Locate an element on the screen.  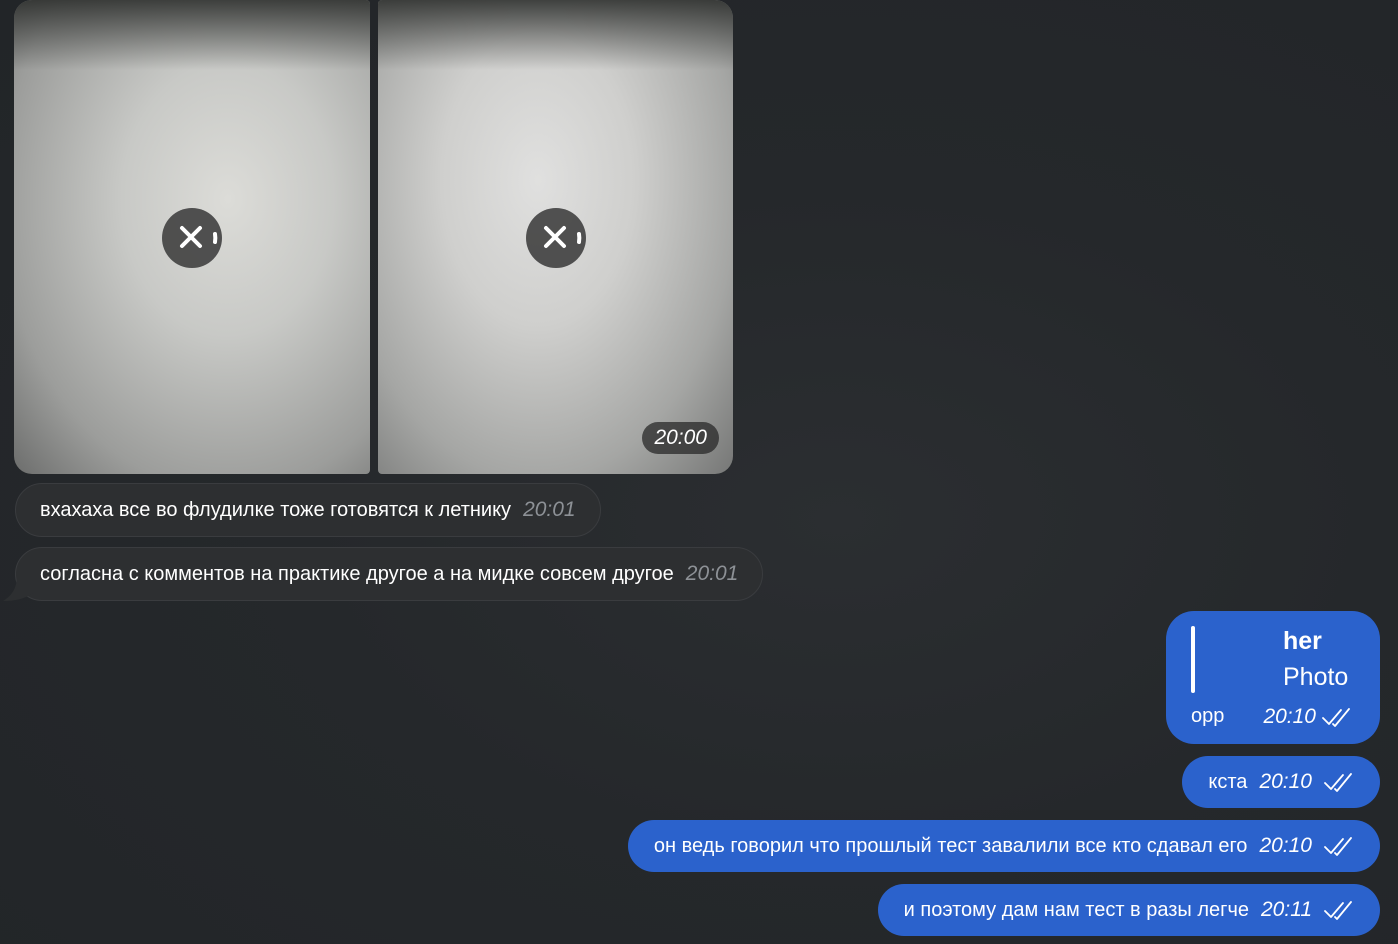
reply-quote-subtitle: Photo is located at coordinates (1316, 677).